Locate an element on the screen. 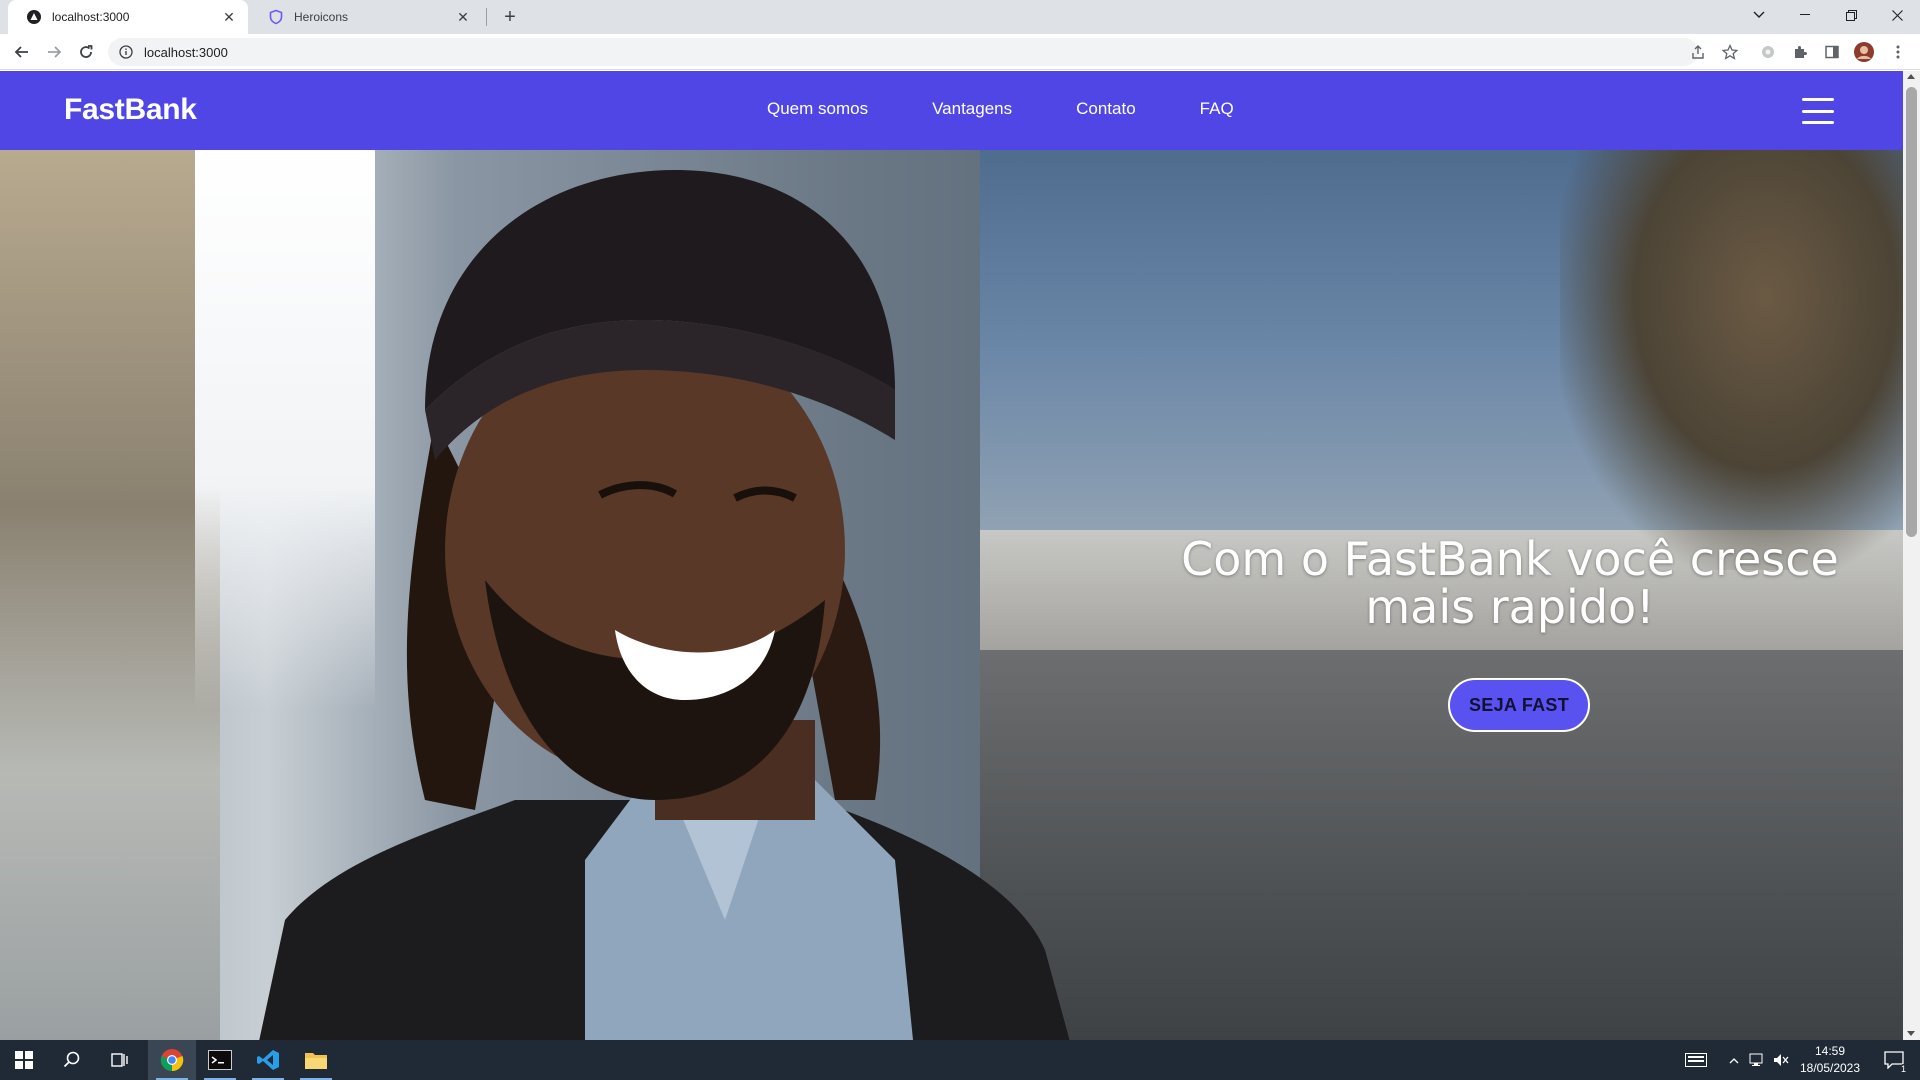  nav-link-vantagens: Vantagens is located at coordinates (972, 109).